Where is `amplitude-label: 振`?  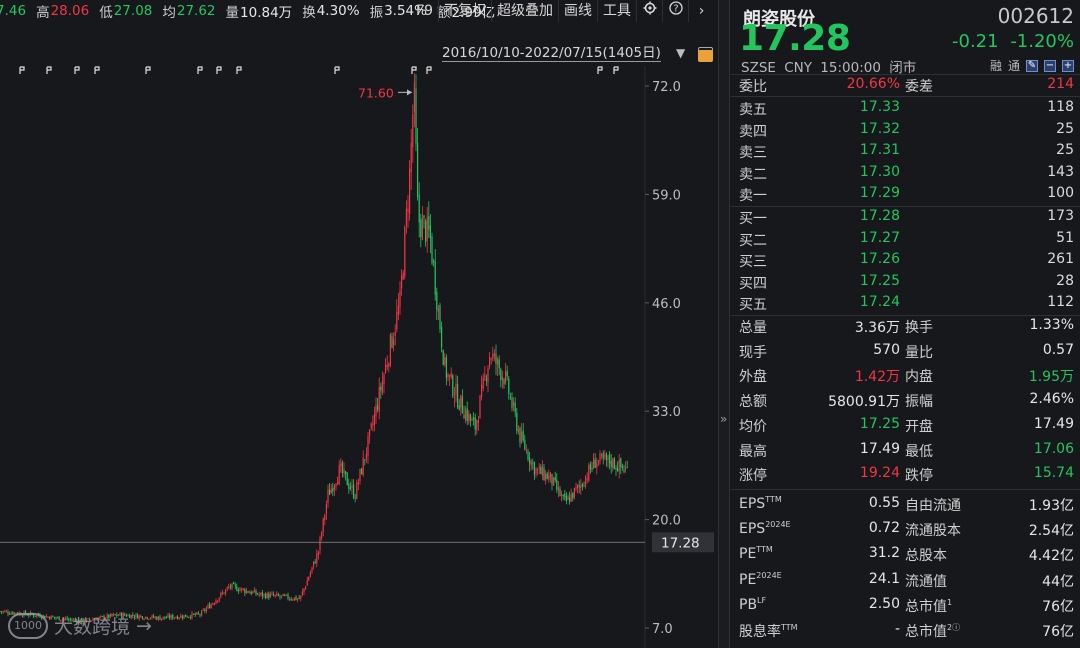 amplitude-label: 振 is located at coordinates (376, 13).